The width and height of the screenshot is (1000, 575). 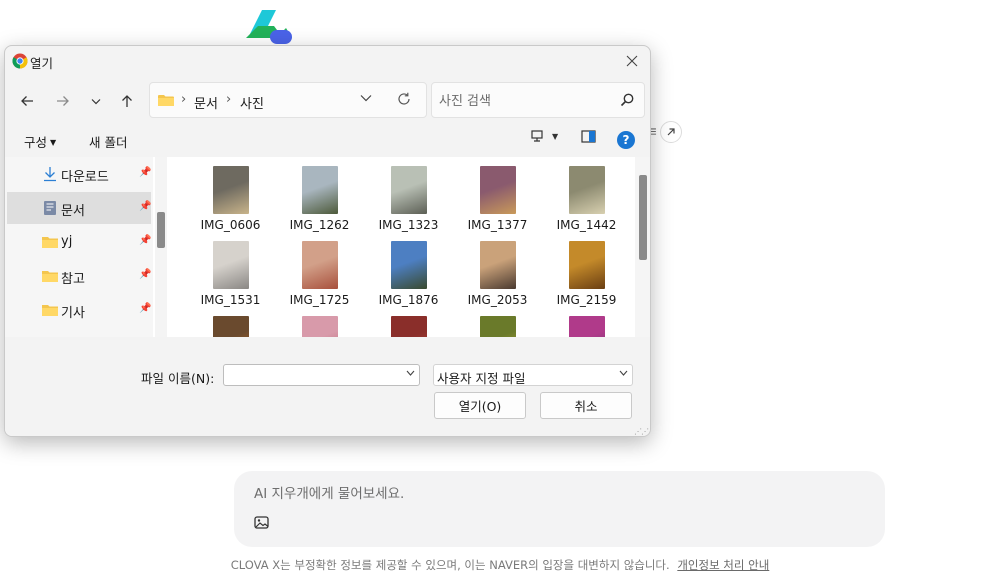 What do you see at coordinates (327, 140) in the screenshot?
I see `command-bar: 구성 ▼ 새 폴더 ▼` at bounding box center [327, 140].